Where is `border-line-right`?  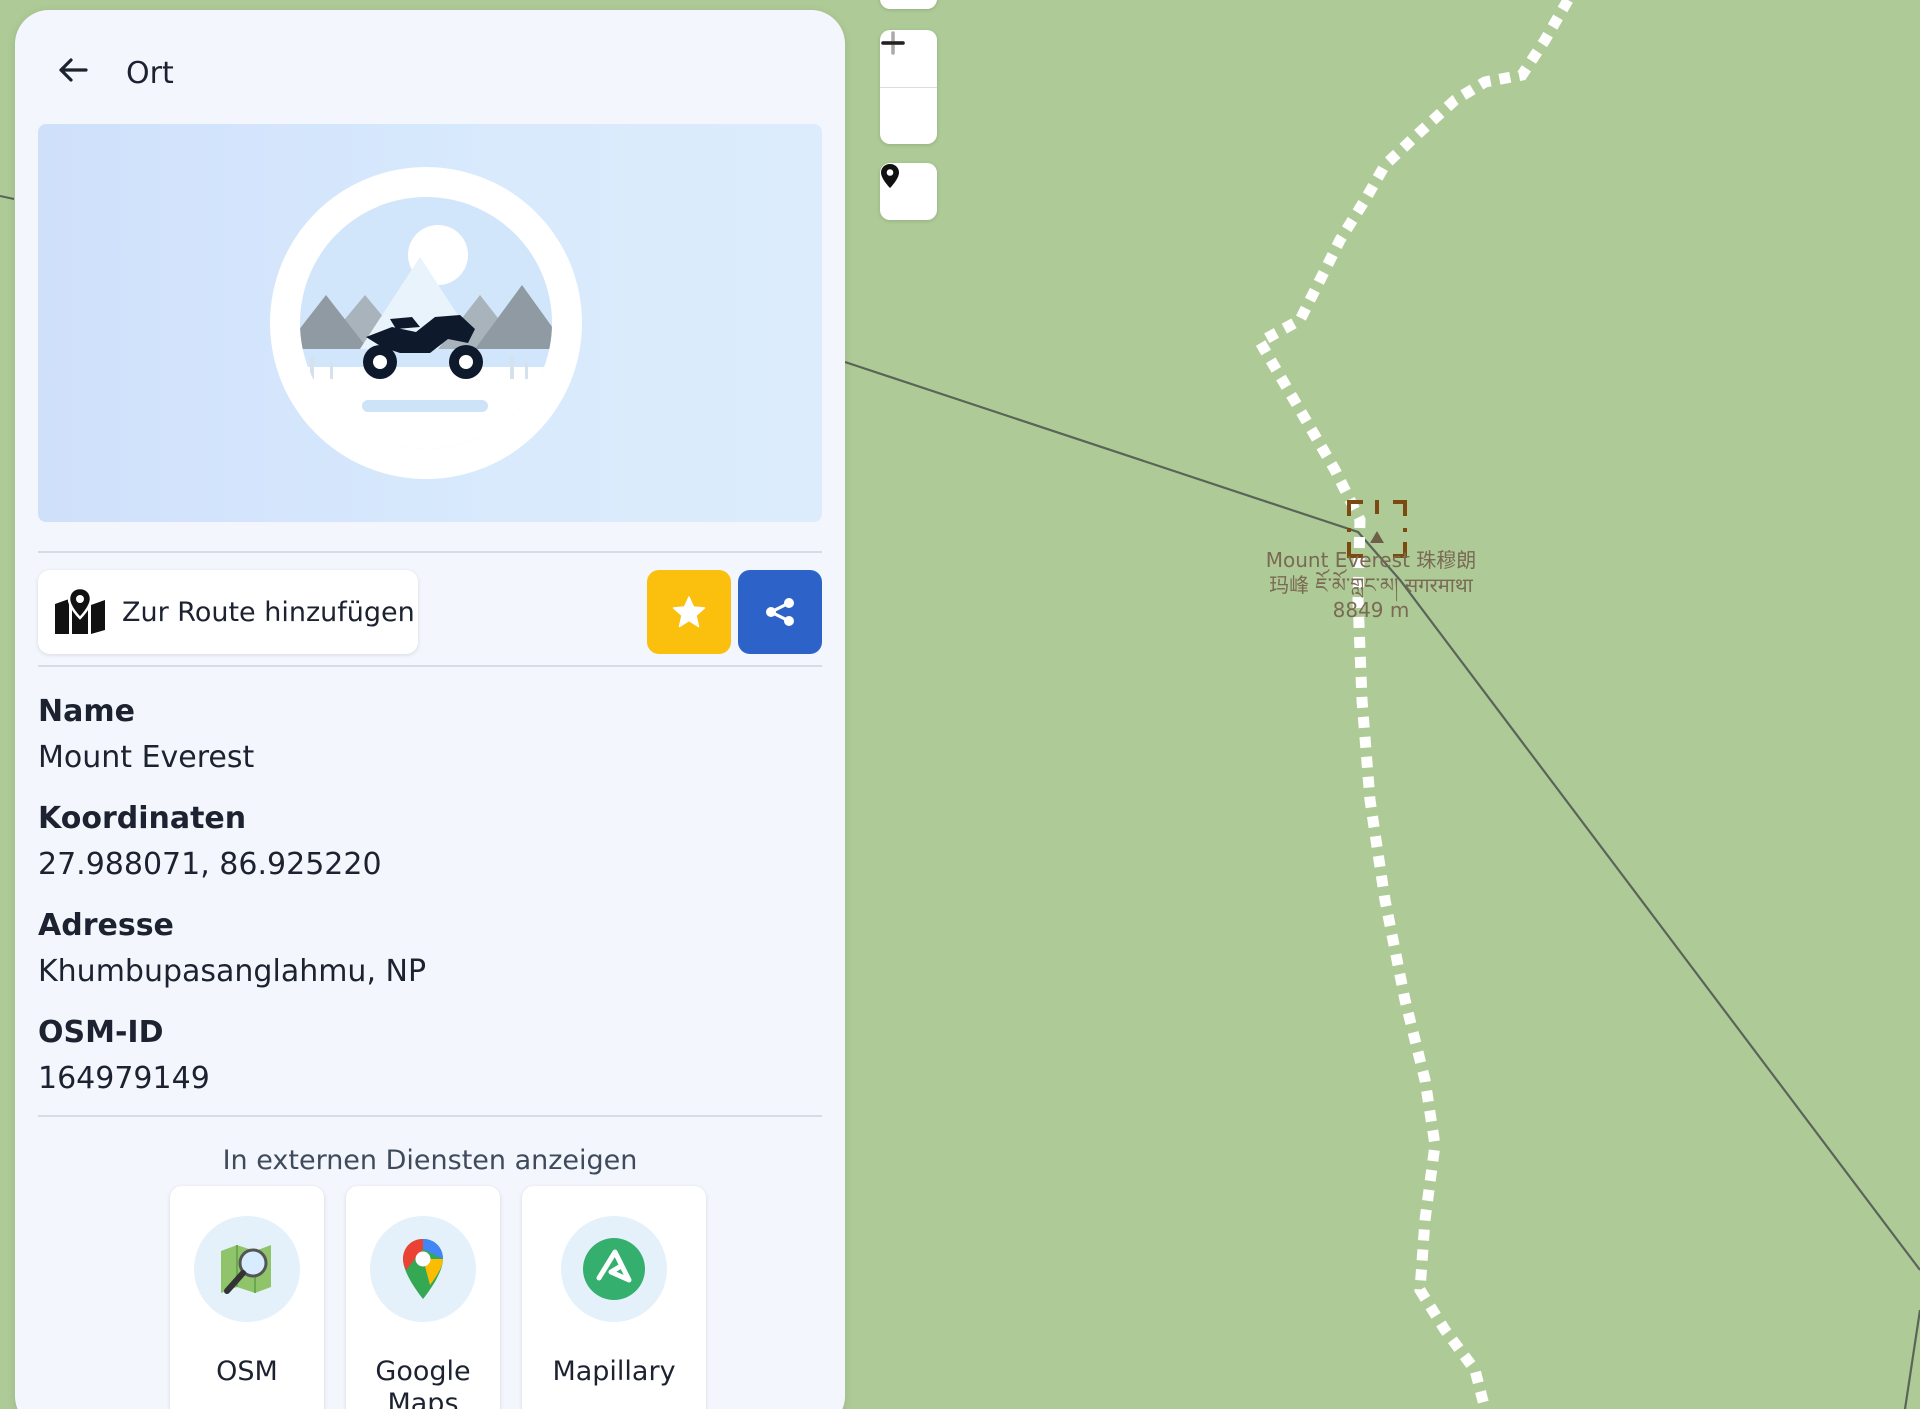 border-line-right is located at coordinates (1911, 1359).